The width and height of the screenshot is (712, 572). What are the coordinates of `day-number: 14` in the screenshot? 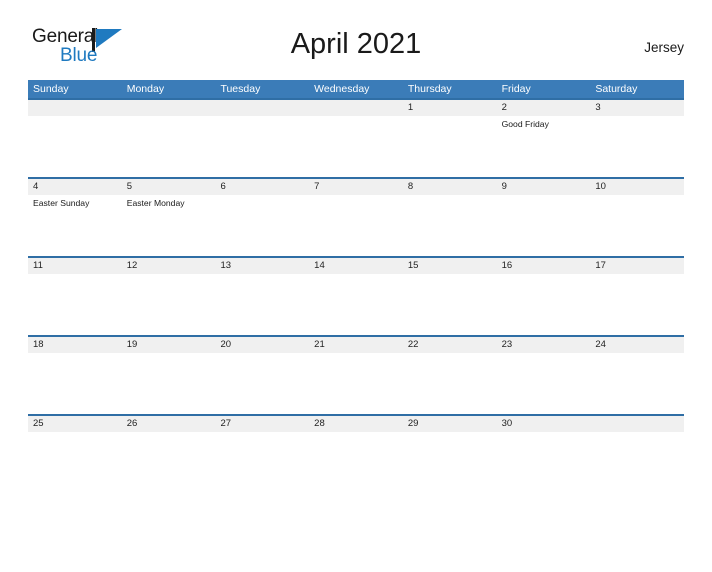 It's located at (356, 266).